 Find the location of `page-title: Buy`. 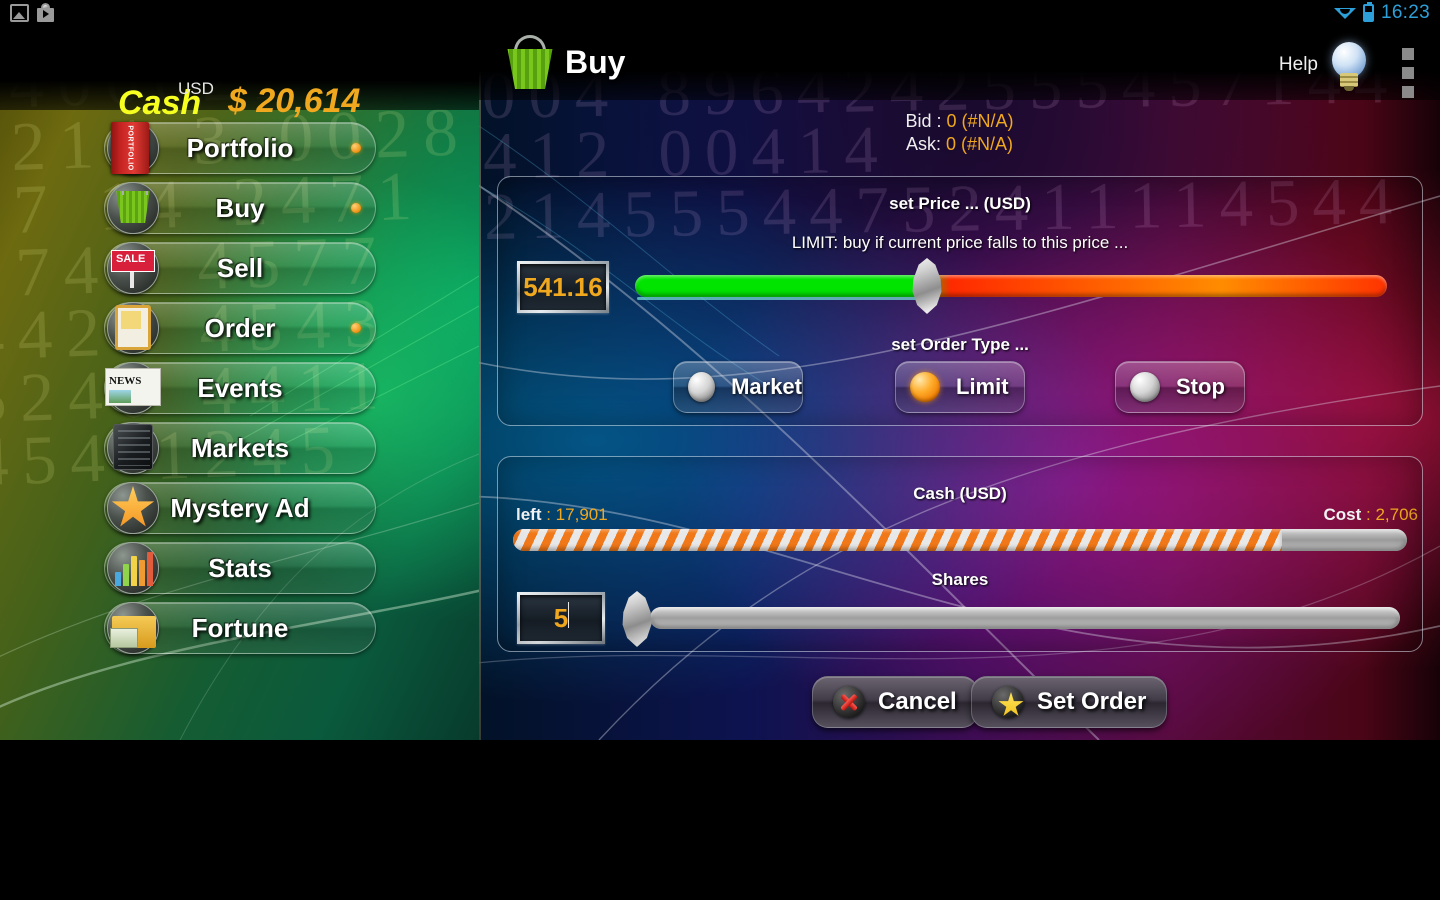

page-title: Buy is located at coordinates (595, 62).